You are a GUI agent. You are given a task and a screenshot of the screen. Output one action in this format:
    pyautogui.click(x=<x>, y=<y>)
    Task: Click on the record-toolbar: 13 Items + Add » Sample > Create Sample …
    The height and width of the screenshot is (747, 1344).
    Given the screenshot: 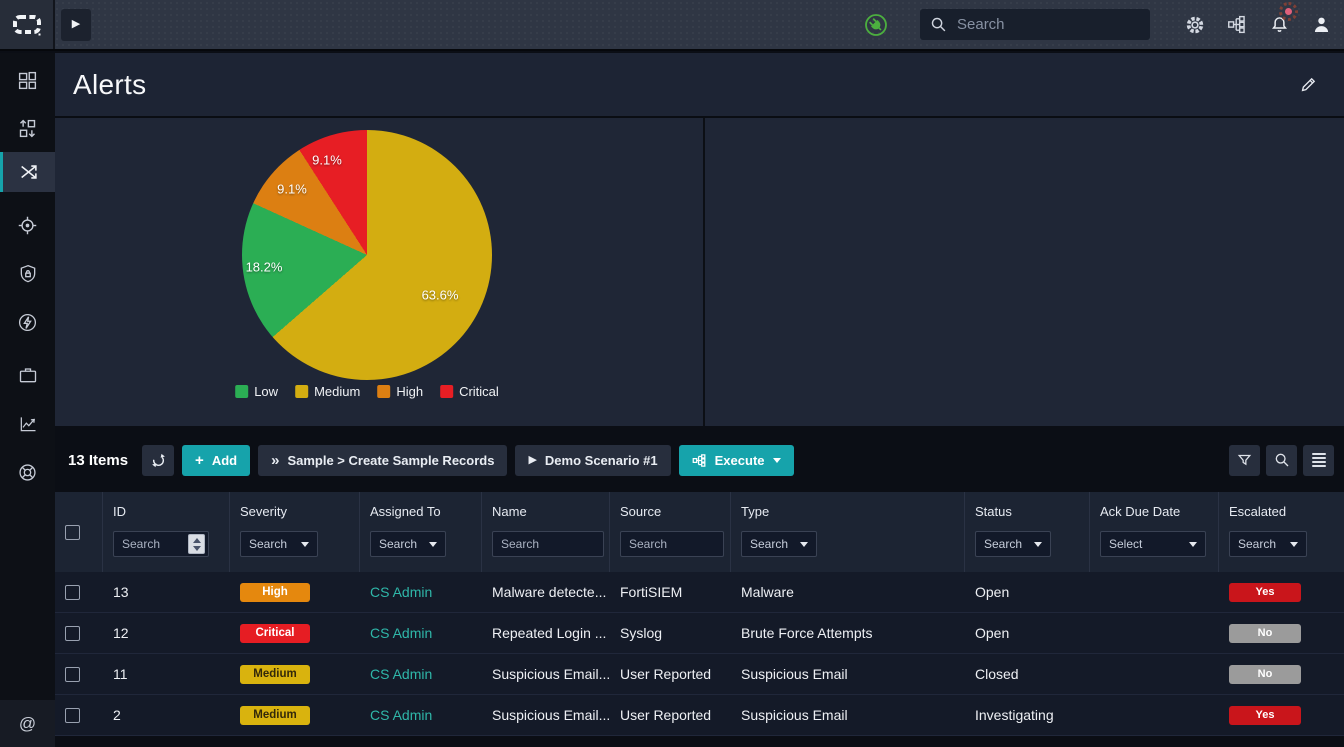 What is the action you would take?
    pyautogui.click(x=699, y=459)
    